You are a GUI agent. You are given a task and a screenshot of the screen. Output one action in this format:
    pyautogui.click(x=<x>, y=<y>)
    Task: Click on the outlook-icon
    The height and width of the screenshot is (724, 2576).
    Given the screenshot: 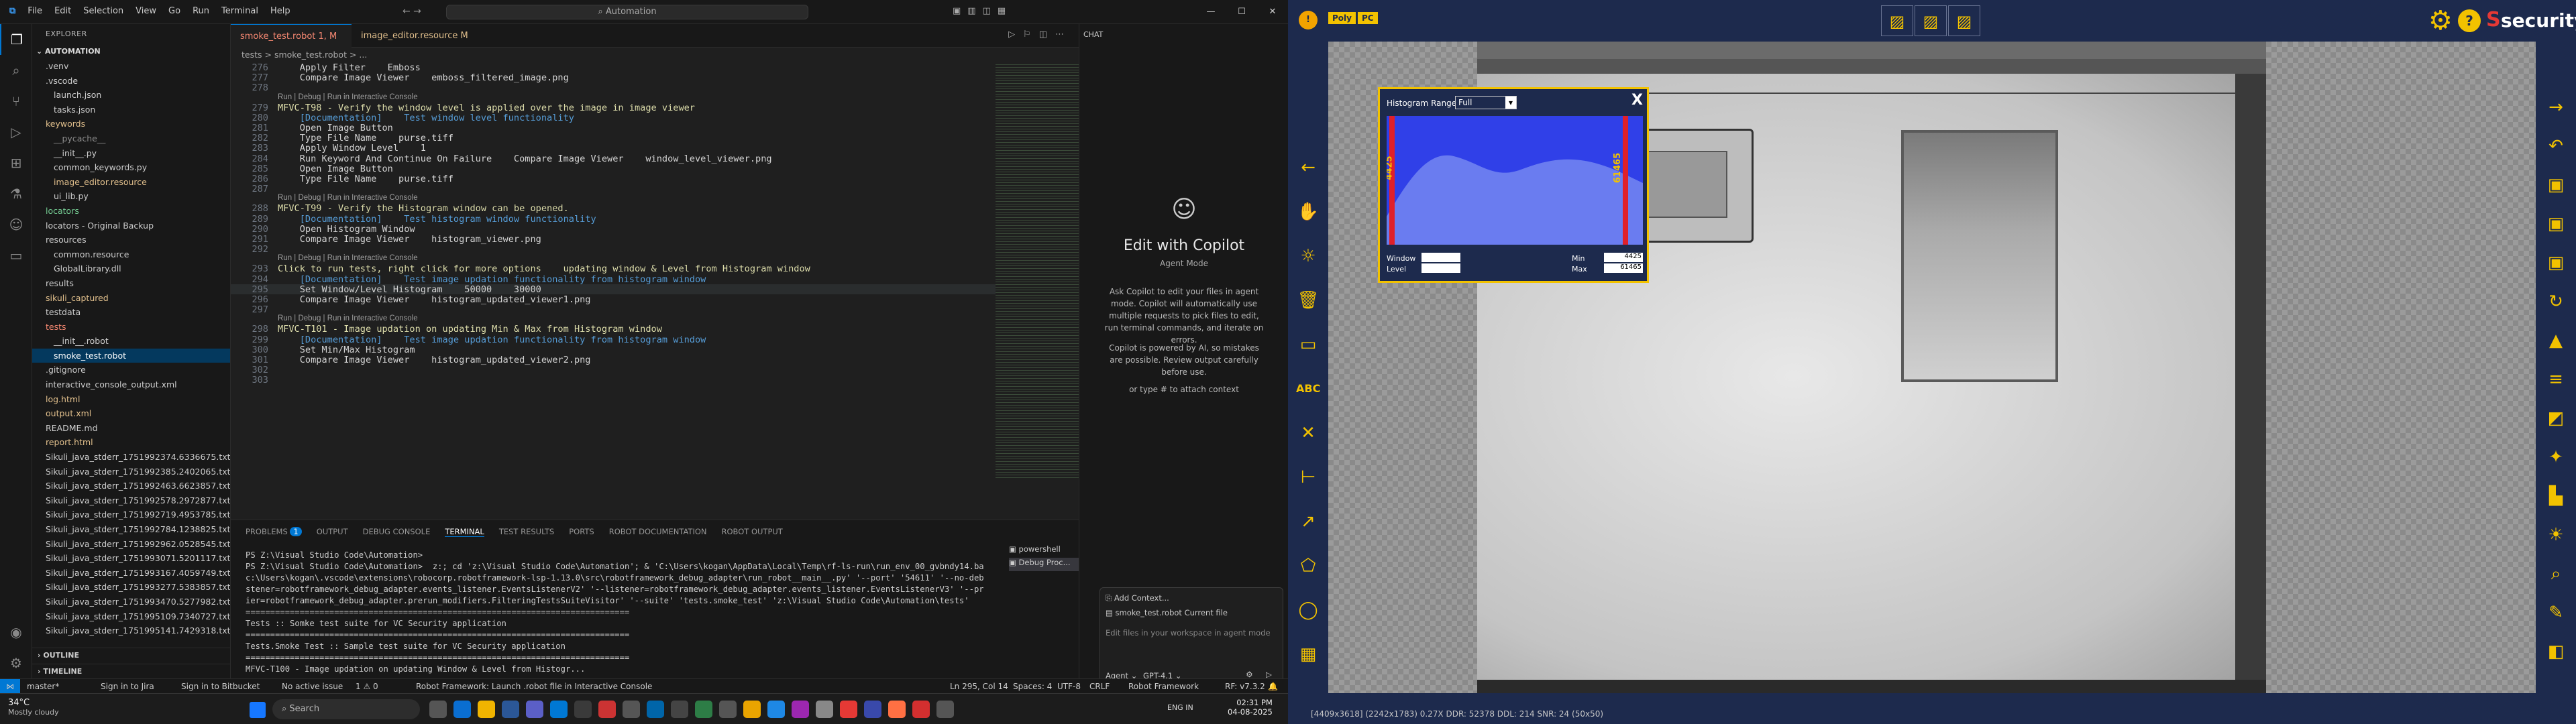 What is the action you would take?
    pyautogui.click(x=510, y=710)
    